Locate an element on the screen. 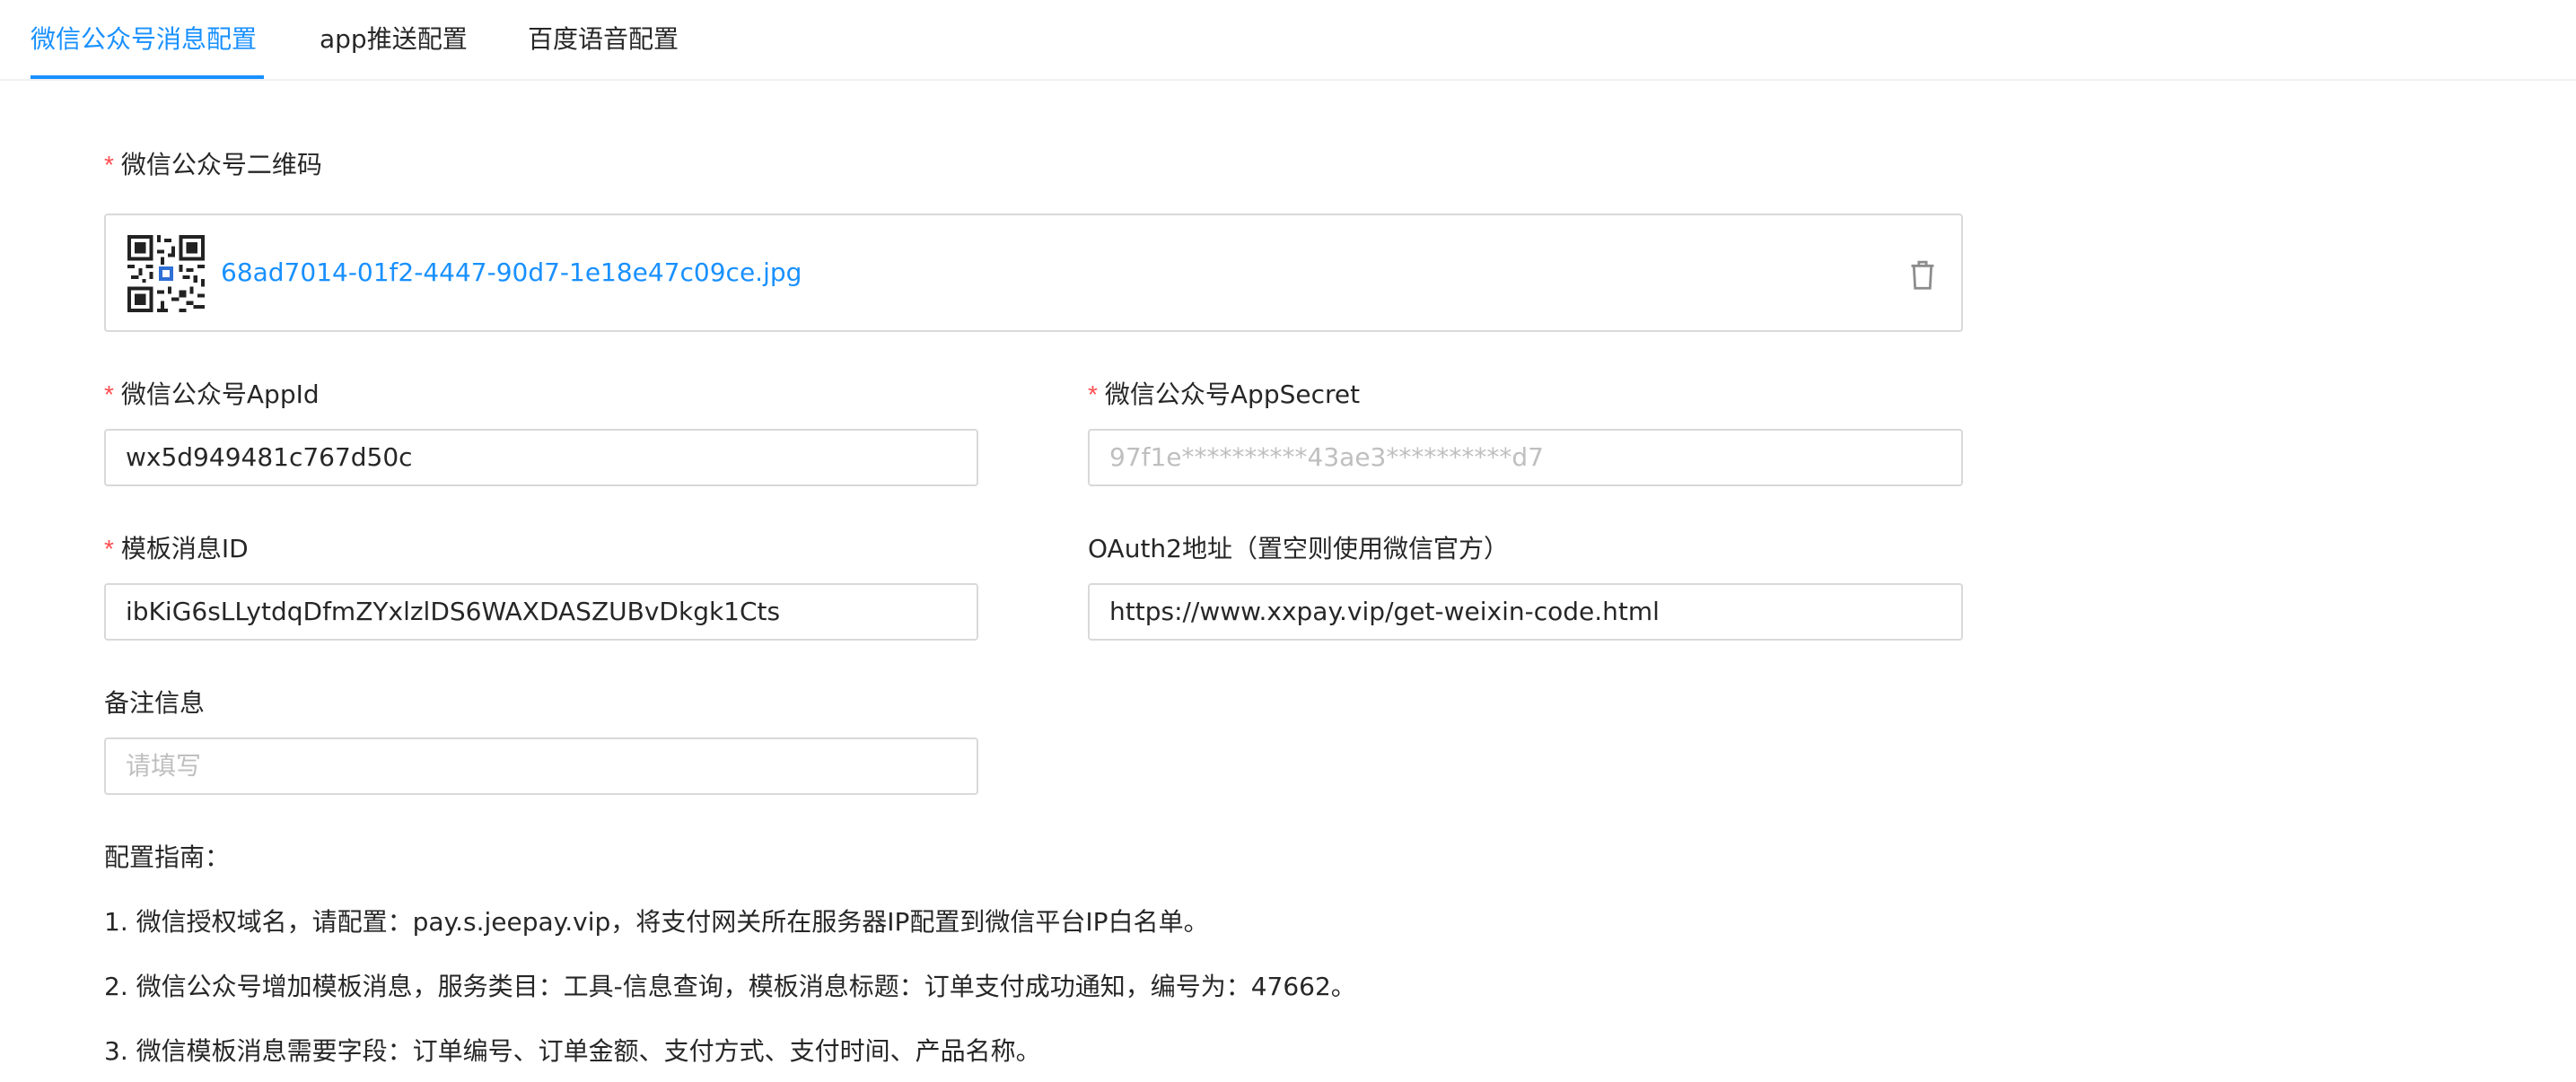 The height and width of the screenshot is (1082, 2576). remark-input: 请填写 is located at coordinates (541, 766).